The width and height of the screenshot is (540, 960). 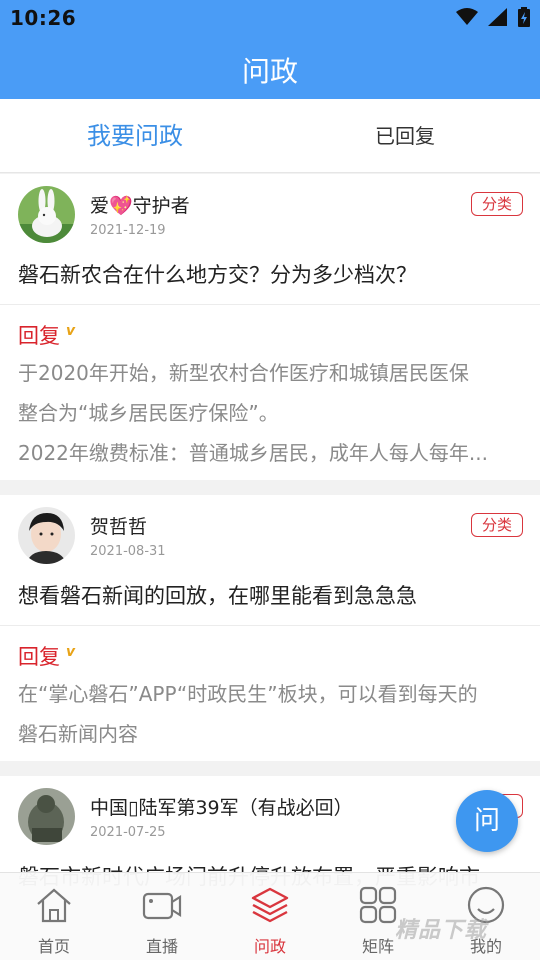 What do you see at coordinates (270, 18) in the screenshot?
I see `status-bar: 10:26` at bounding box center [270, 18].